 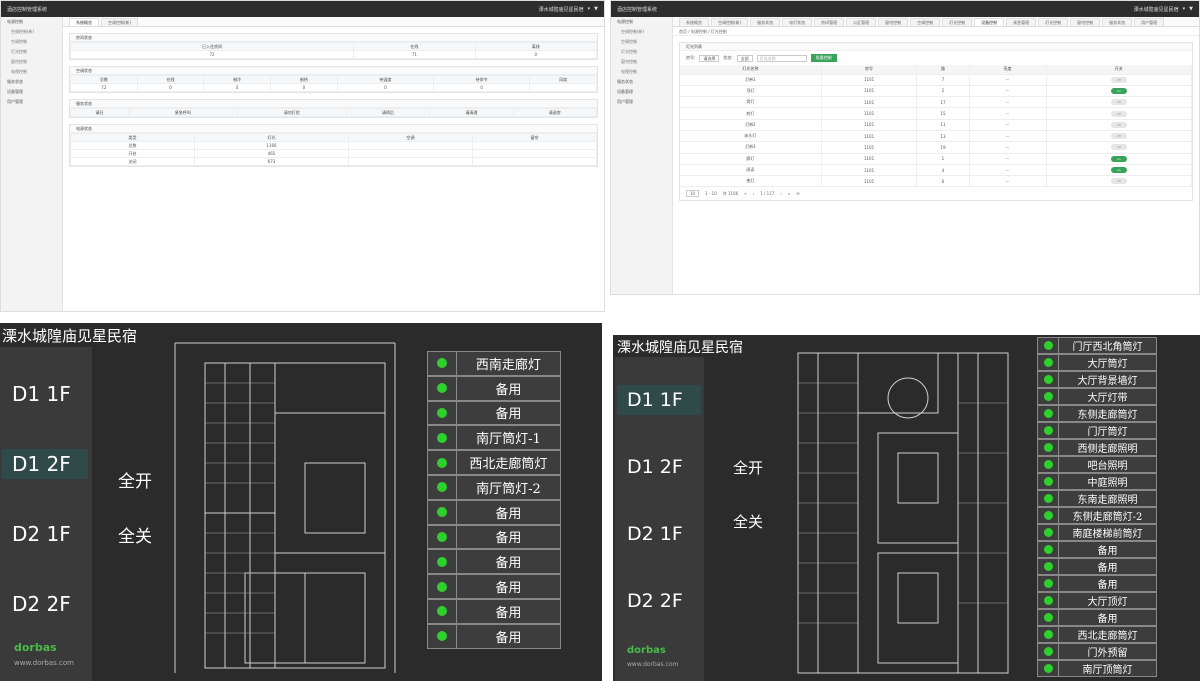 I want to click on light-row: 吧台照明, so click(x=1097, y=464).